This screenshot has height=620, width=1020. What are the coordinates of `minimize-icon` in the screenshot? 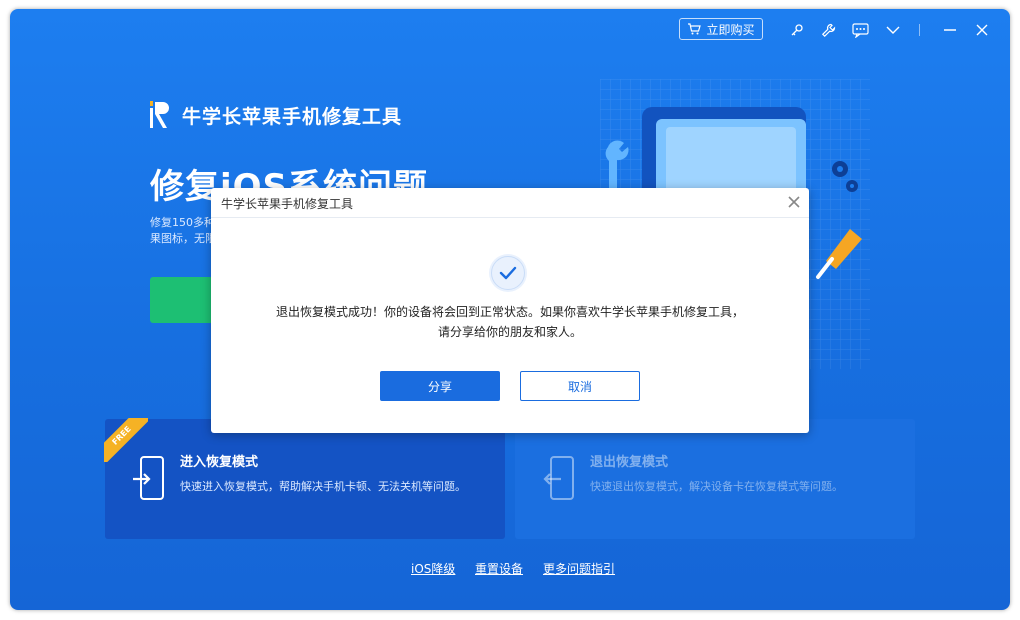 It's located at (950, 30).